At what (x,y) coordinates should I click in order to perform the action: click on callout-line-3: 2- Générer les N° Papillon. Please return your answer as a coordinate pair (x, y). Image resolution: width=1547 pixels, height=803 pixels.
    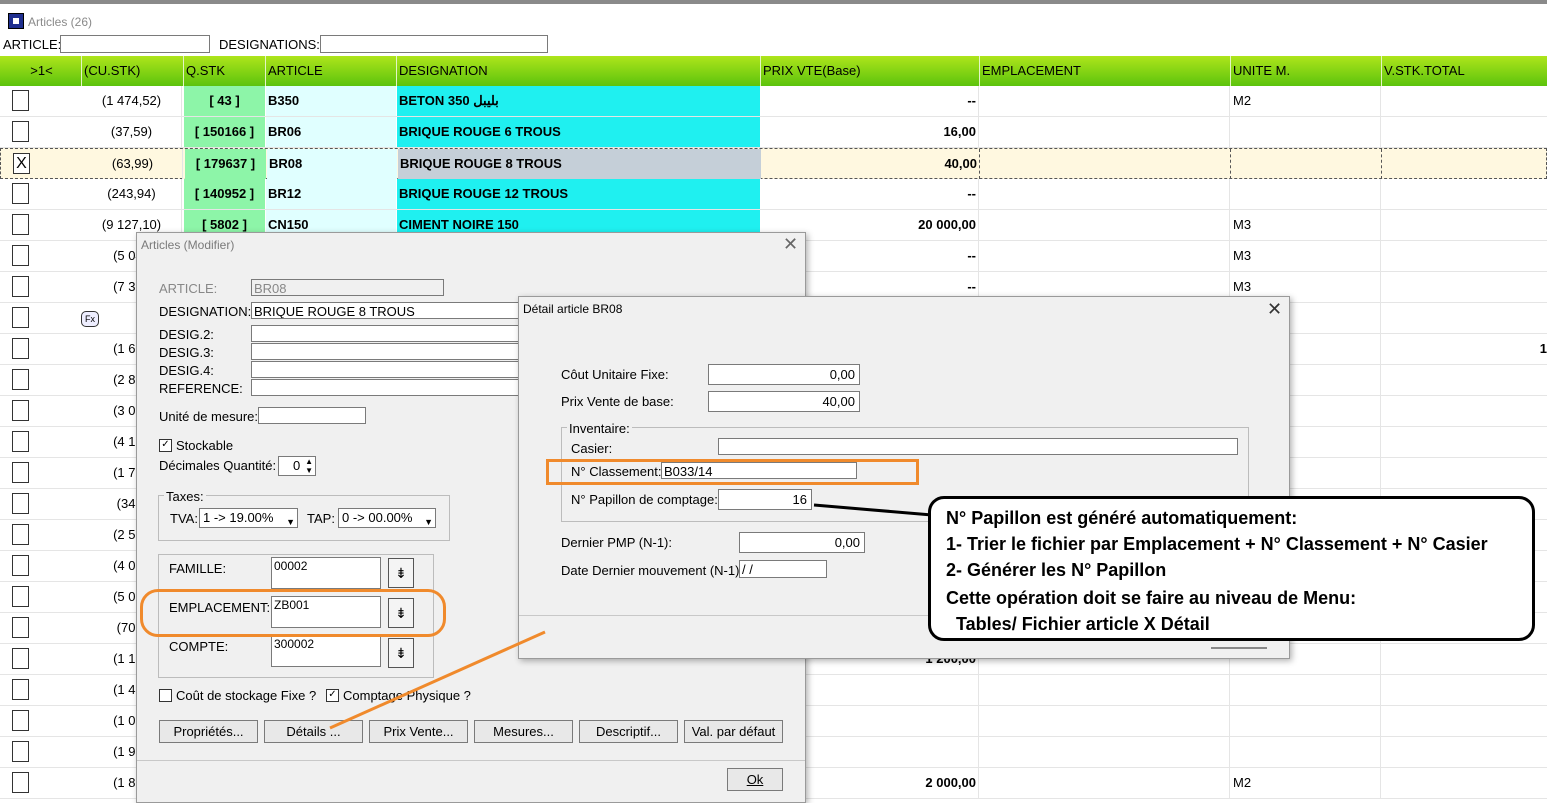
    Looking at the image, I should click on (1056, 570).